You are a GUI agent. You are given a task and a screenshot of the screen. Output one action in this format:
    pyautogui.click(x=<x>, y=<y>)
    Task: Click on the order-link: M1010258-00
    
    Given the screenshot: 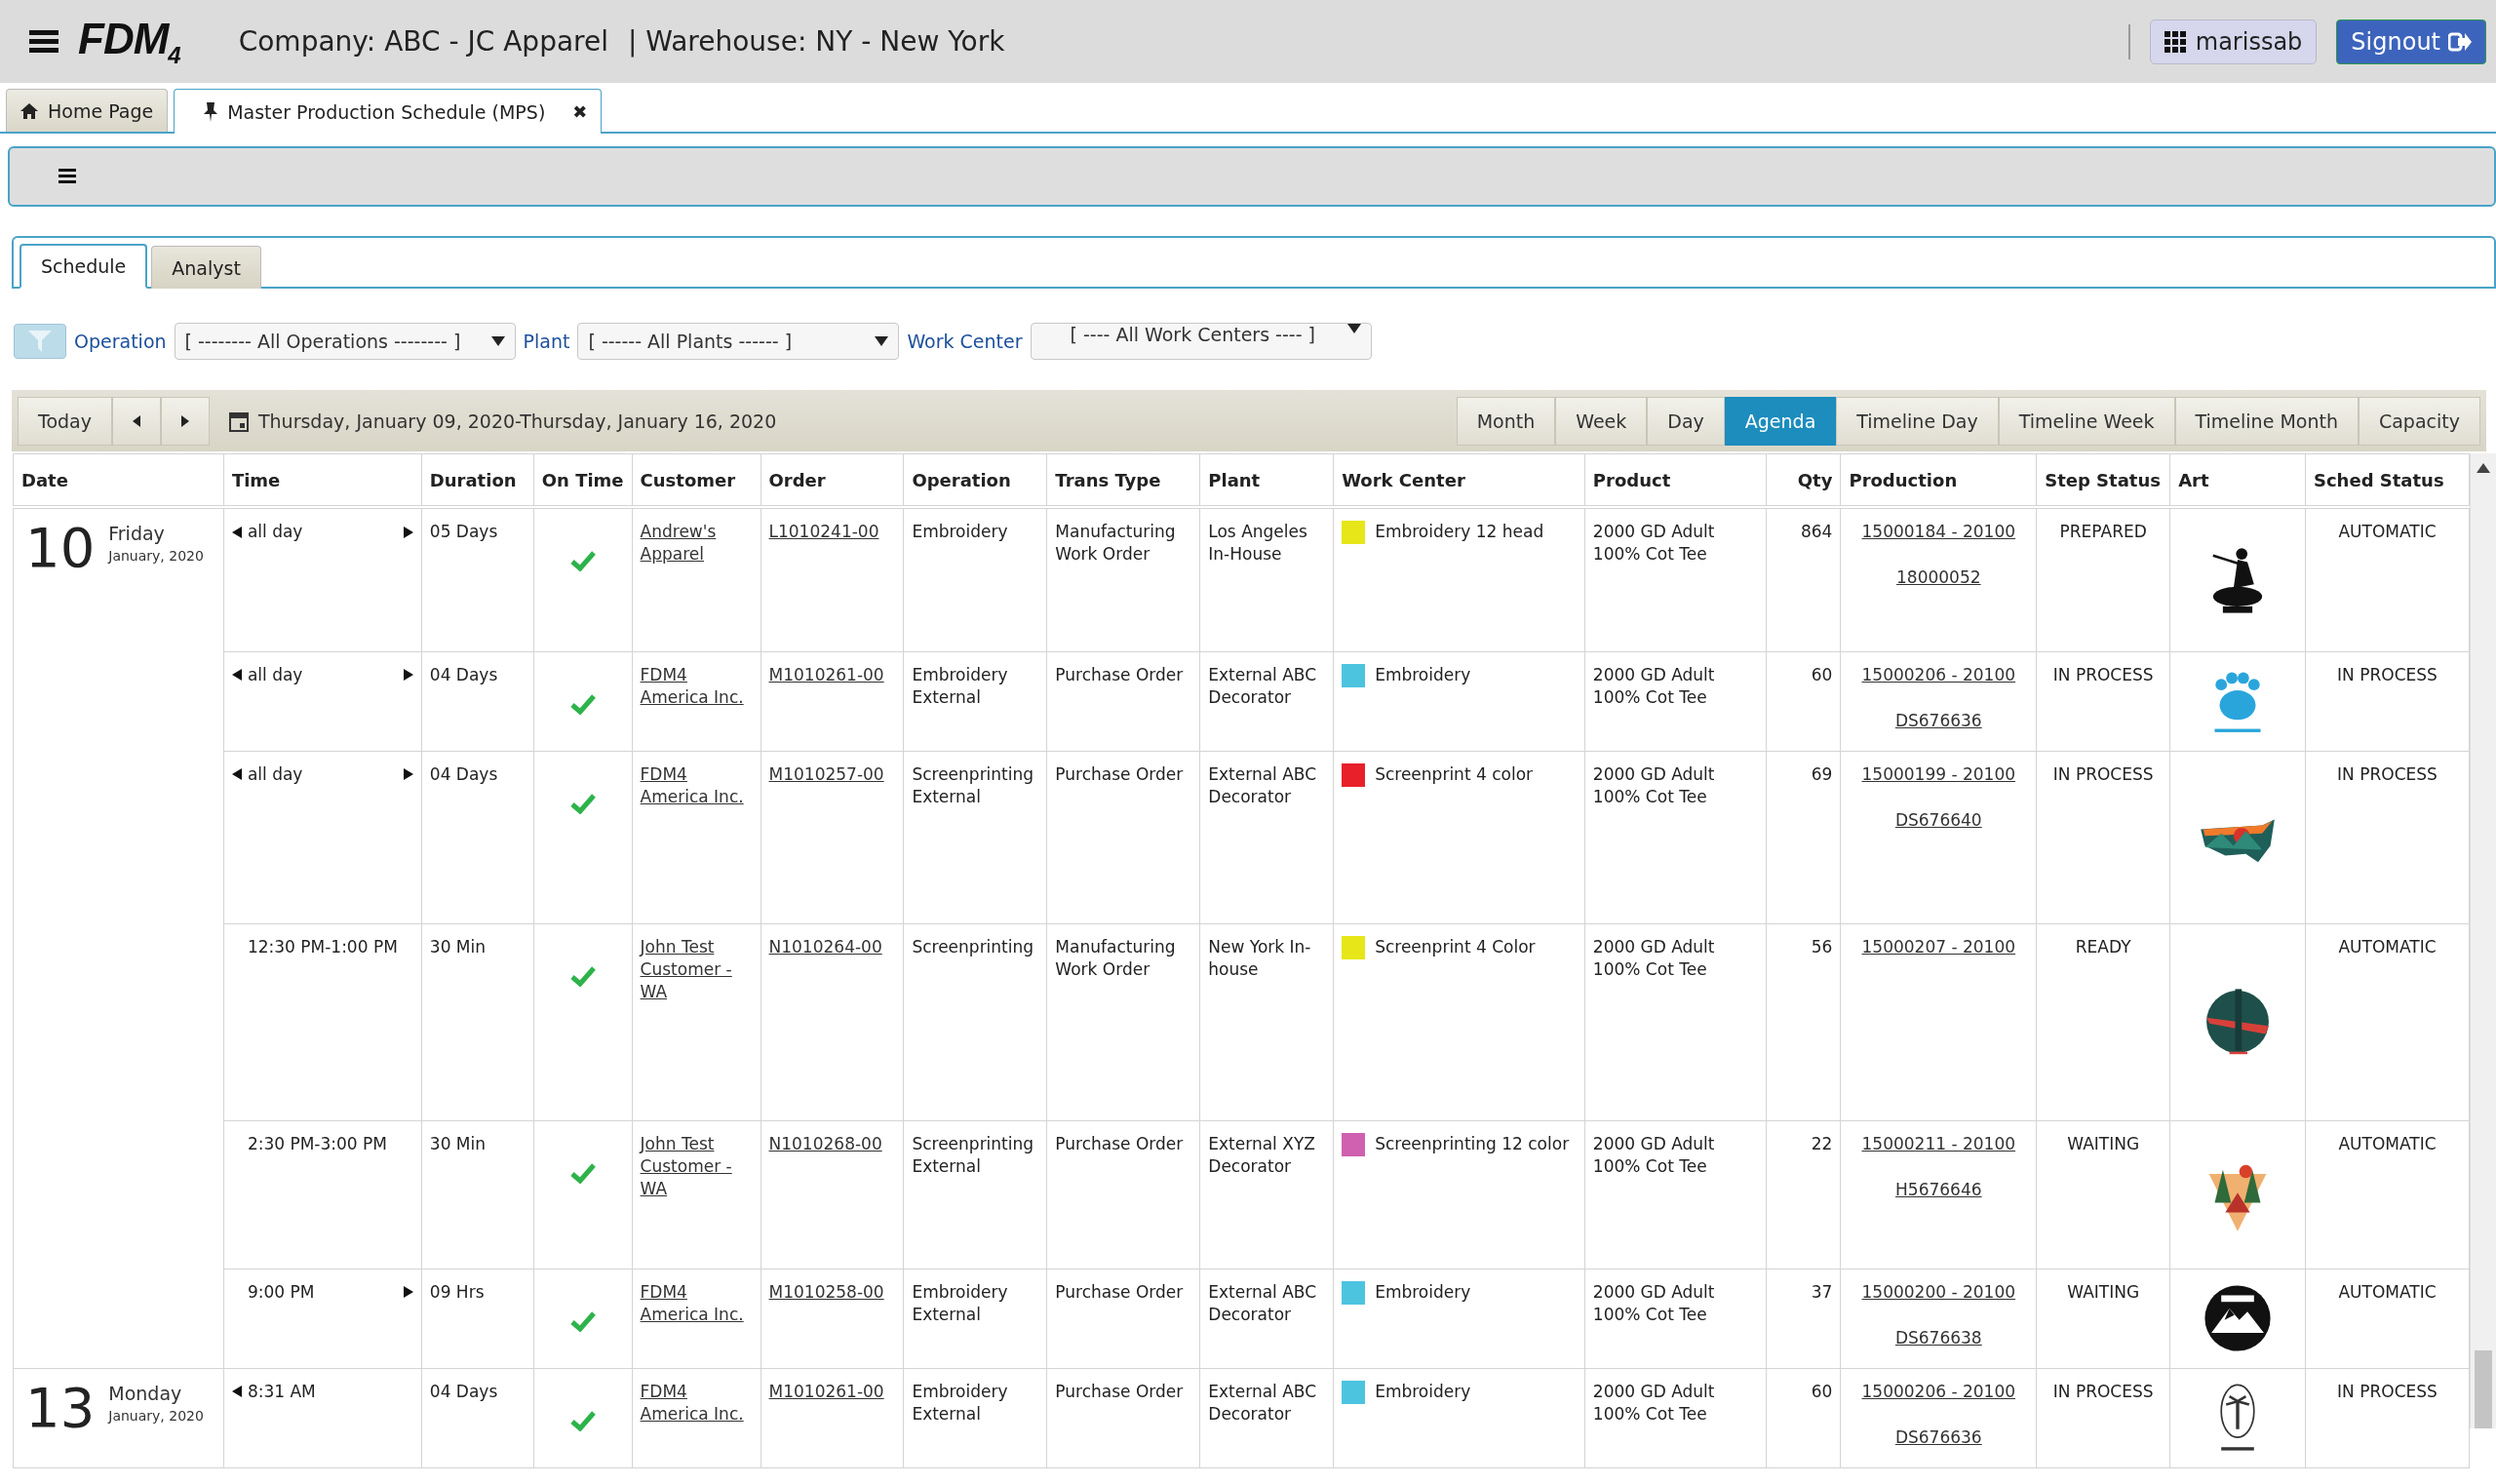 What is the action you would take?
    pyautogui.click(x=826, y=1292)
    